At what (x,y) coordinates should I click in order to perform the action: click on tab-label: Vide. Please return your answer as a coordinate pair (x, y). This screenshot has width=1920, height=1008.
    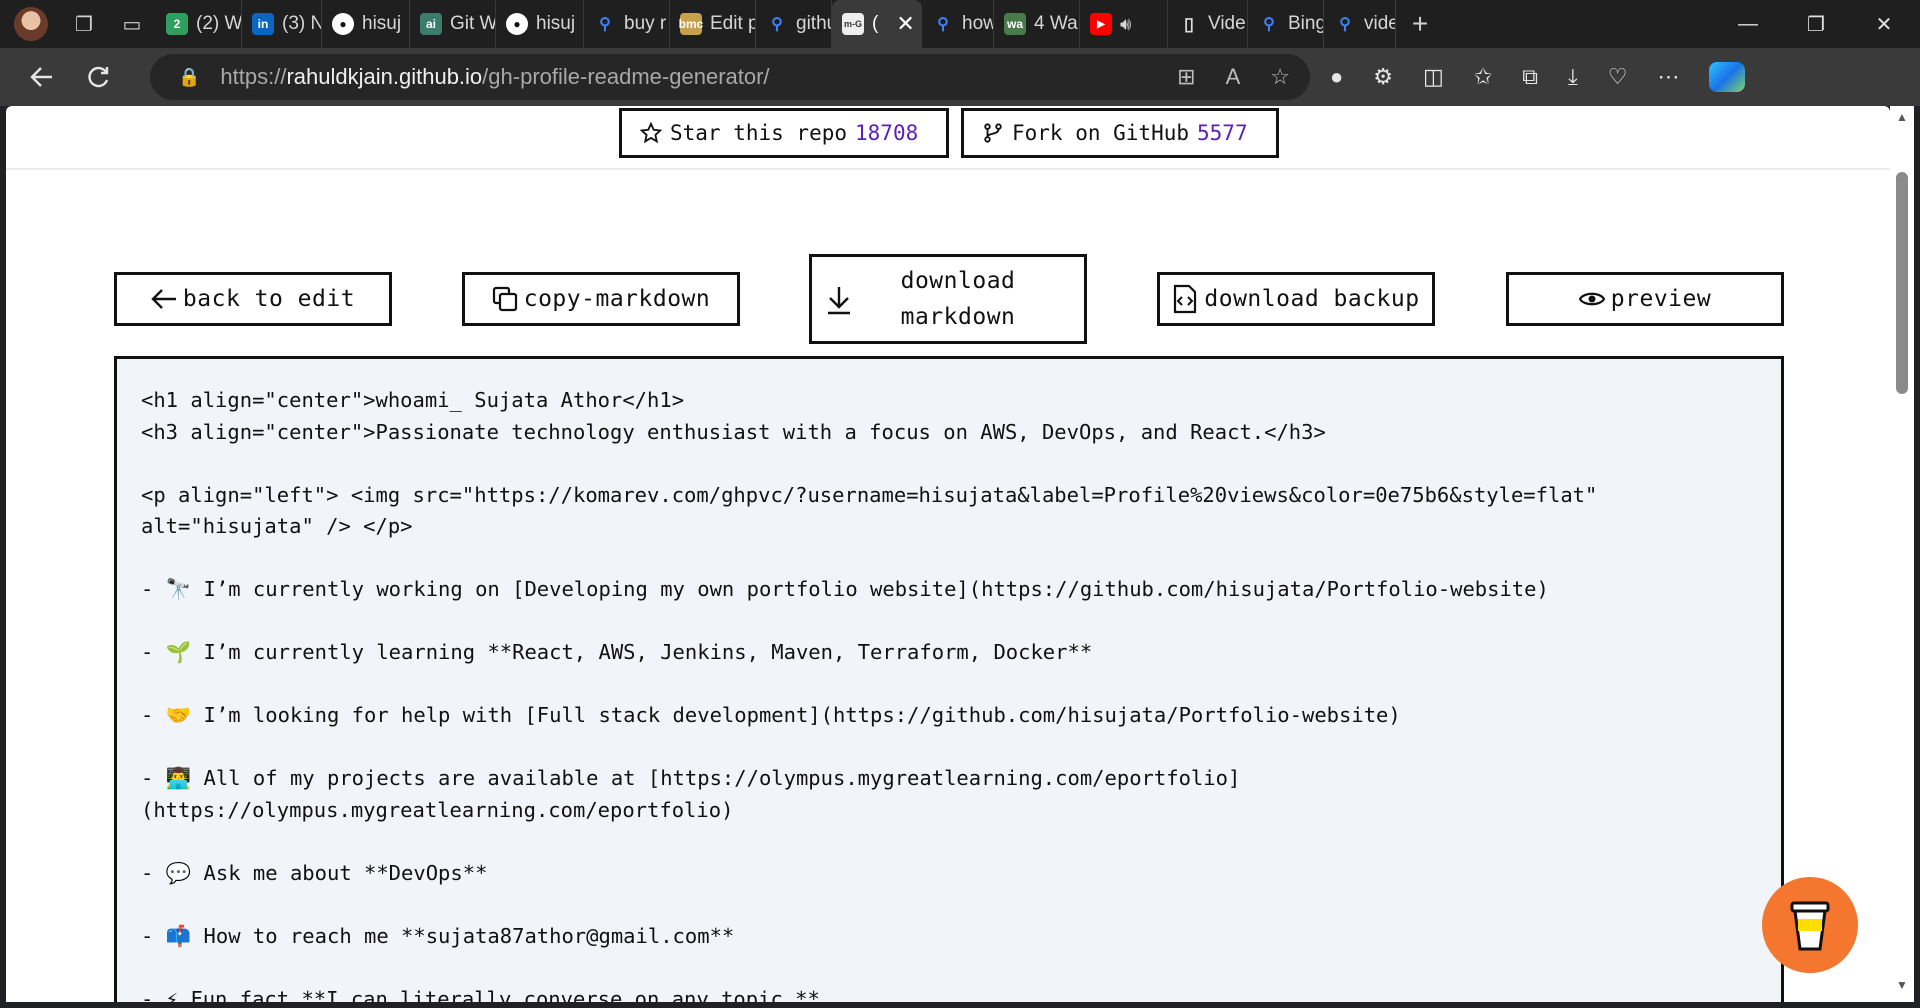
    Looking at the image, I should click on (1227, 23).